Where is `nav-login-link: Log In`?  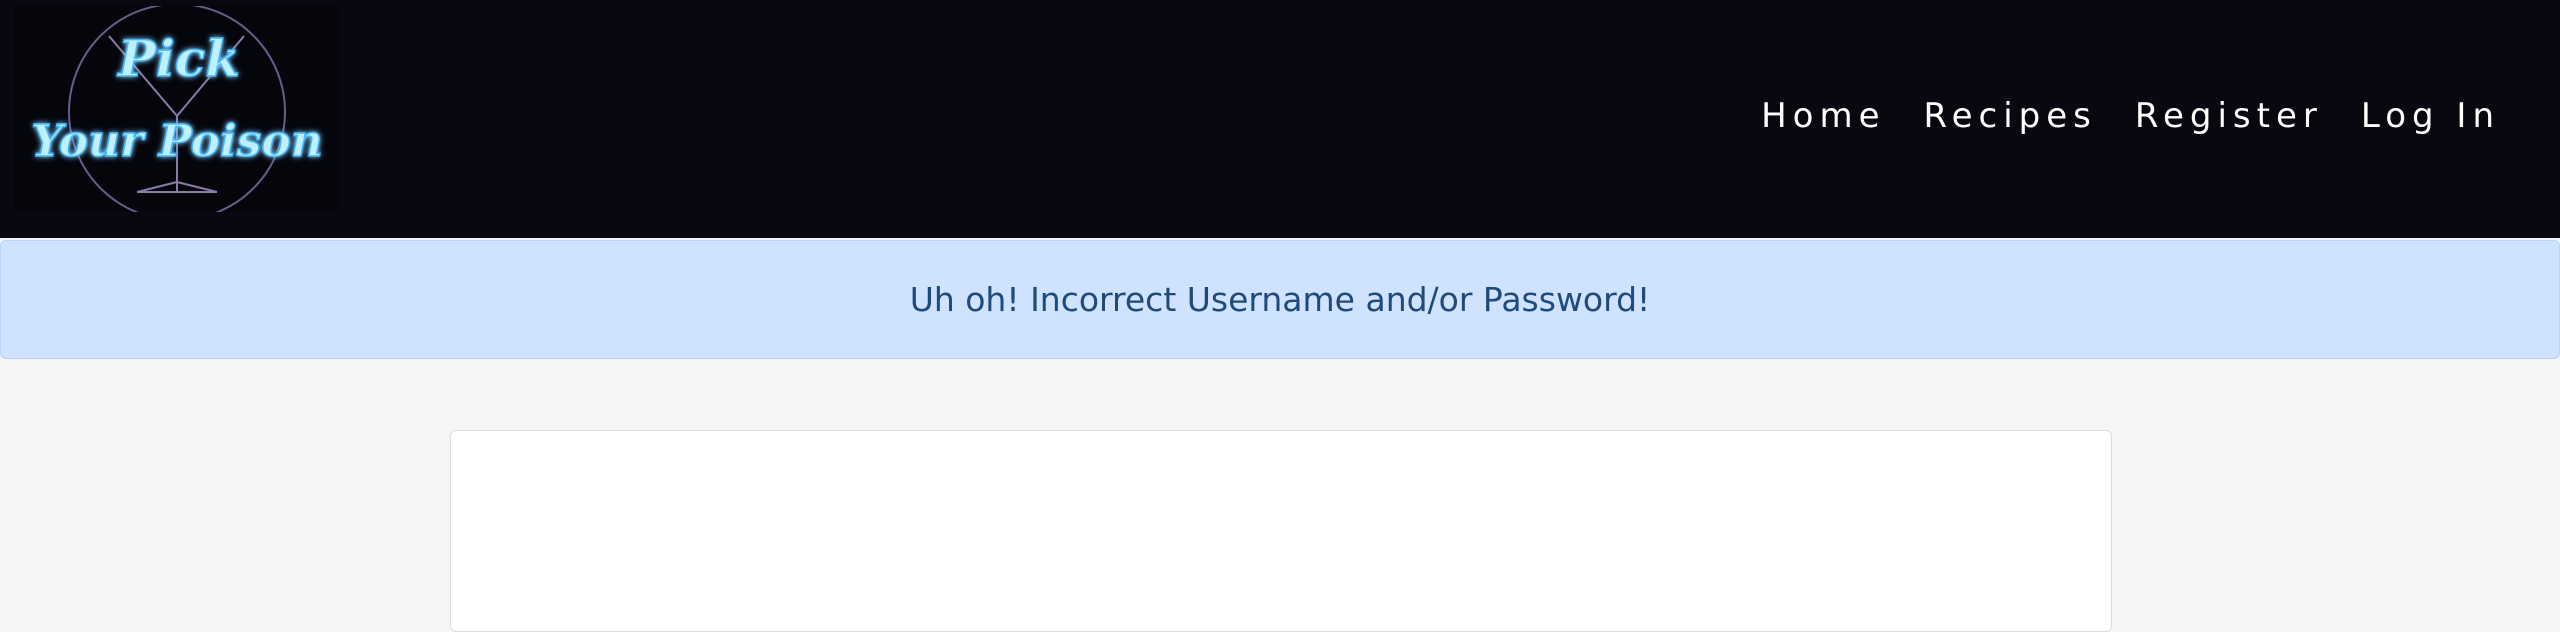 nav-login-link: Log In is located at coordinates (2430, 116).